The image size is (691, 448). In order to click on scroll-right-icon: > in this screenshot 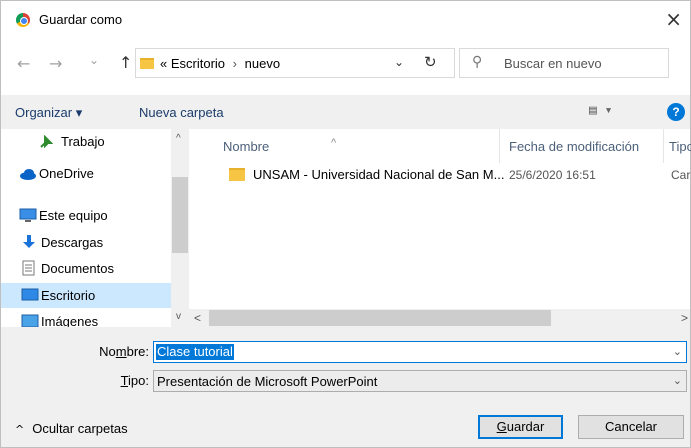, I will do `click(684, 318)`.